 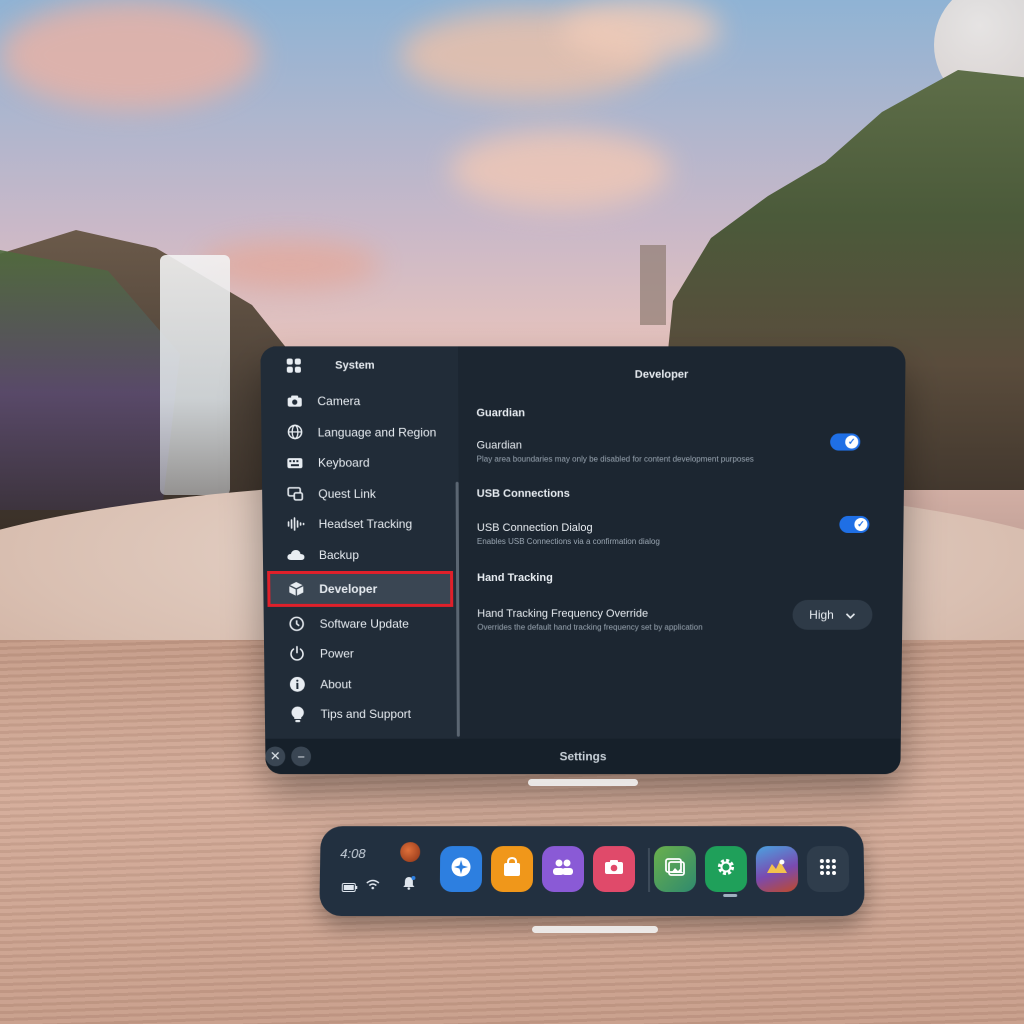 I want to click on nav-label: Headset Tracking, so click(x=365, y=523).